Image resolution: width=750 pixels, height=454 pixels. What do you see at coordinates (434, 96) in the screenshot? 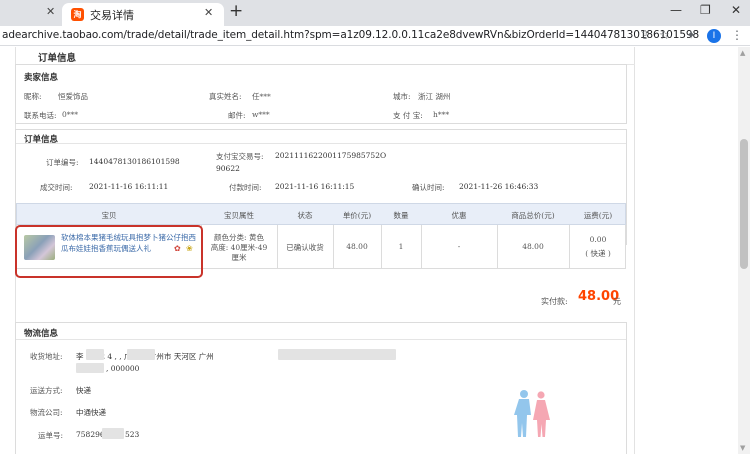
I see `seller-city-value: 浙江 湖州` at bounding box center [434, 96].